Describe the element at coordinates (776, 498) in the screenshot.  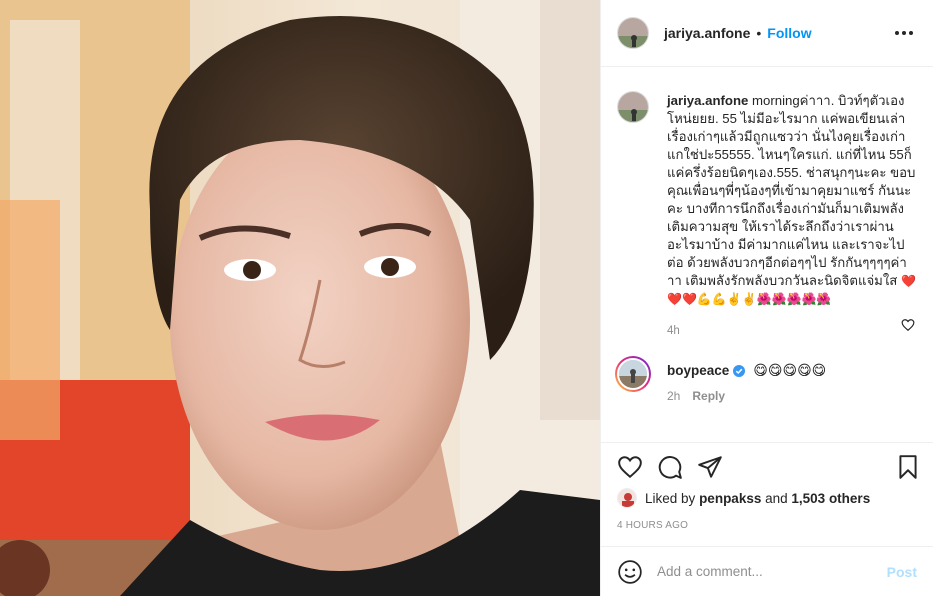
I see `likes-and: and` at that location.